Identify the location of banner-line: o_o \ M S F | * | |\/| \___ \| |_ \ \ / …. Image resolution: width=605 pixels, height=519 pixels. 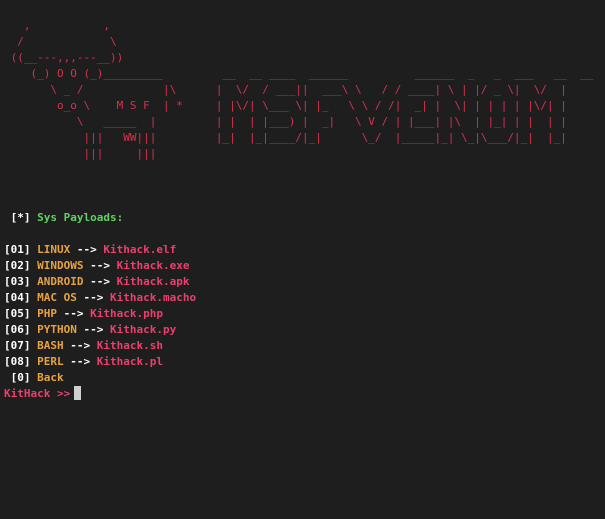
(285, 105).